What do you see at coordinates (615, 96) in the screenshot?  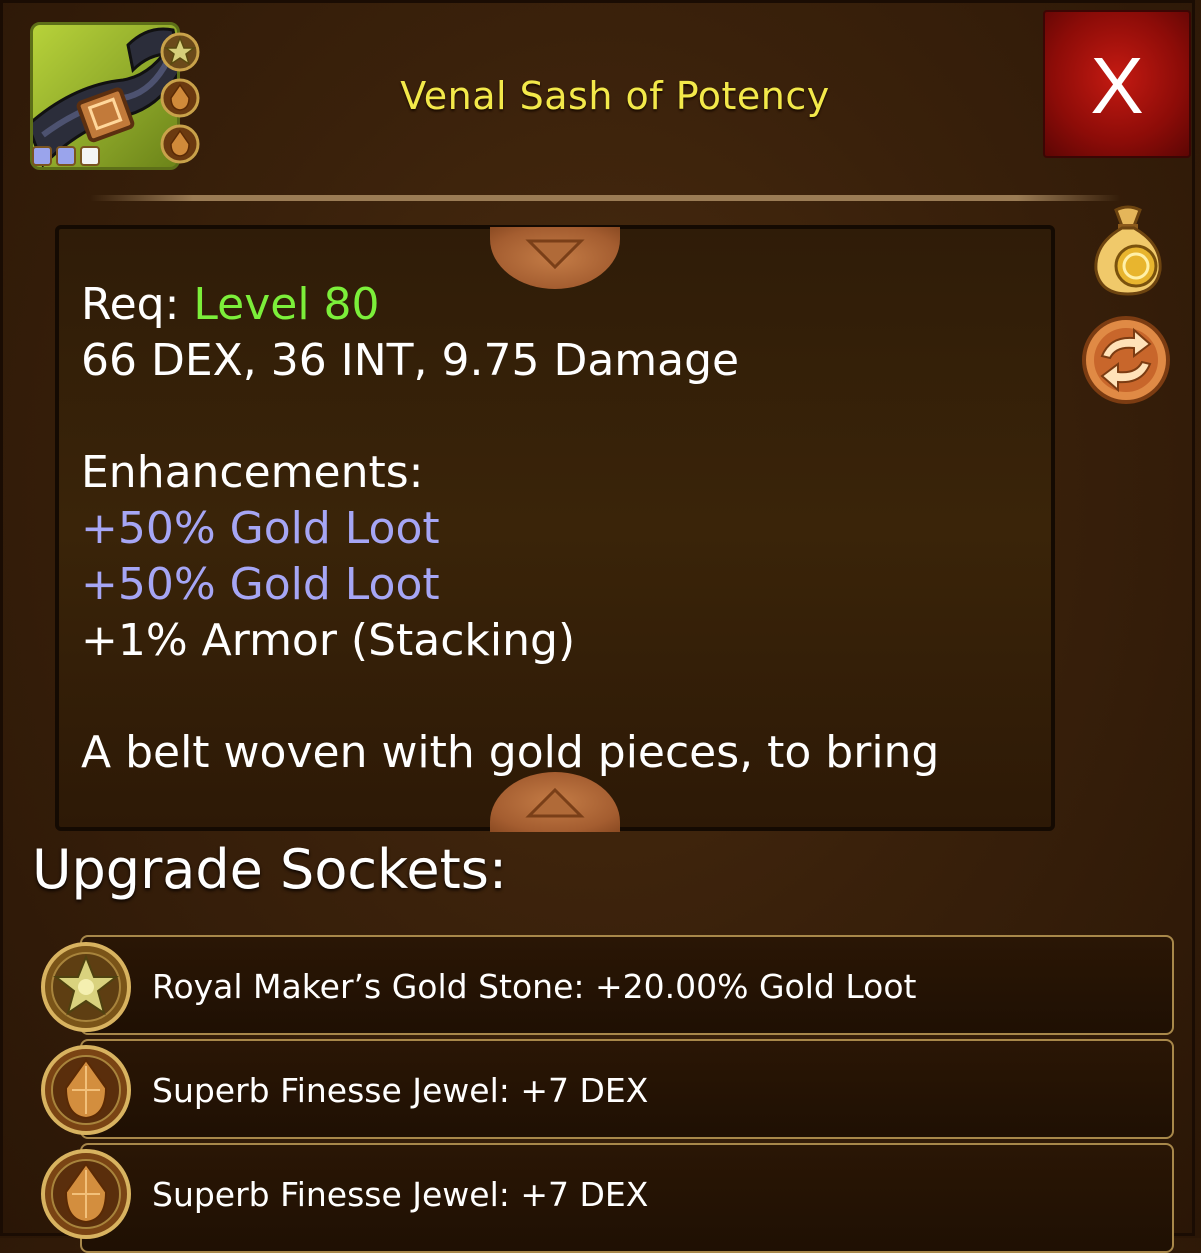 I see `item-title: Venal Sash of Potency` at bounding box center [615, 96].